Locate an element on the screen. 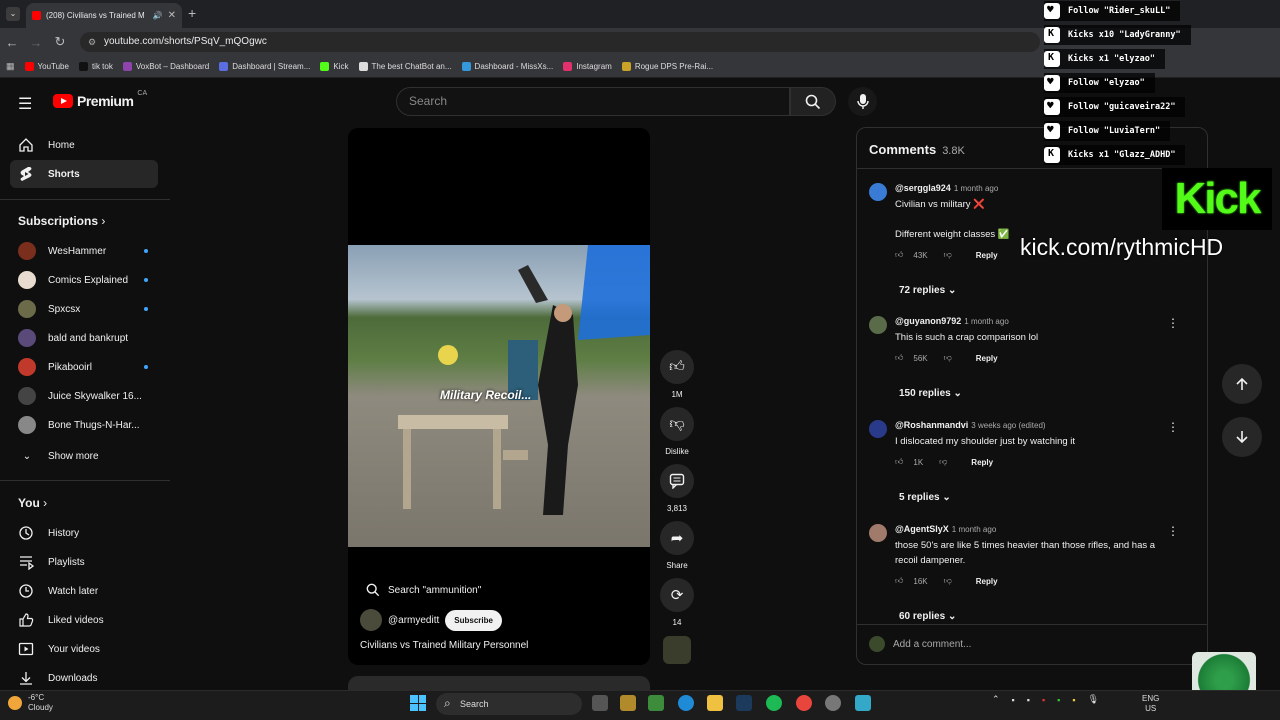  view-replies-button: 72 replies ⌄ is located at coordinates (927, 290).